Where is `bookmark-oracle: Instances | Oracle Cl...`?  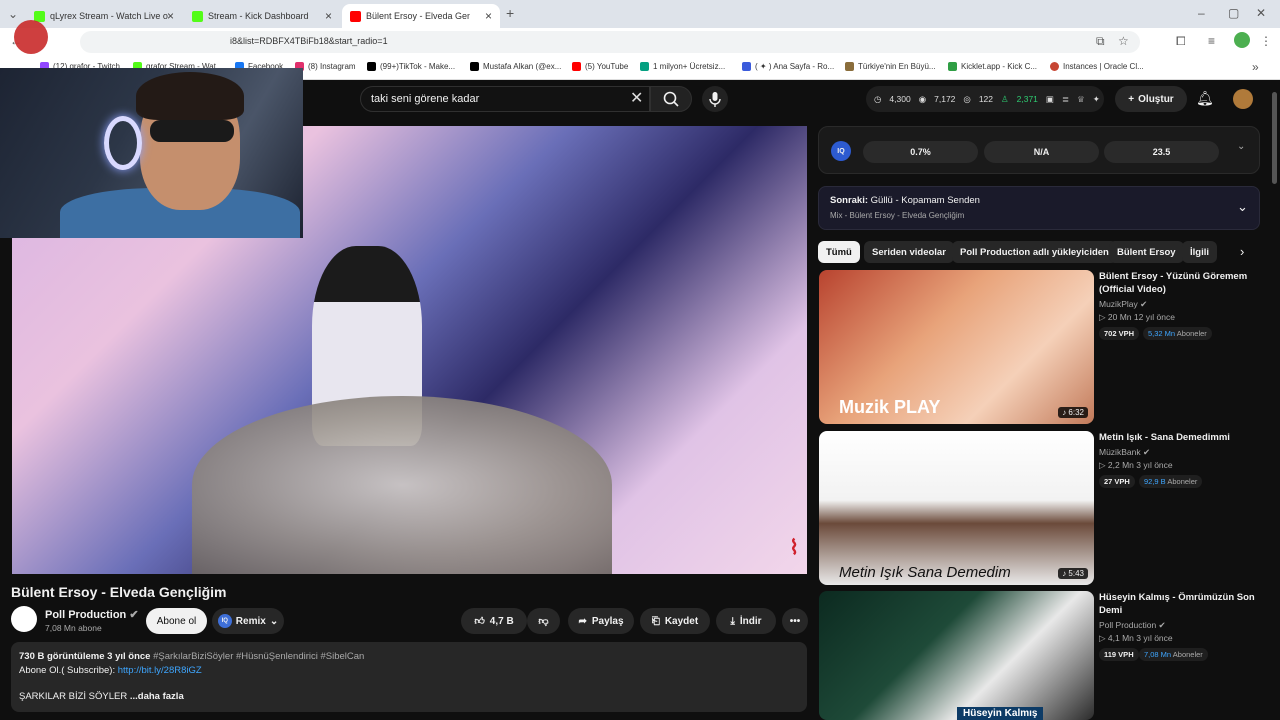 bookmark-oracle: Instances | Oracle Cl... is located at coordinates (1097, 66).